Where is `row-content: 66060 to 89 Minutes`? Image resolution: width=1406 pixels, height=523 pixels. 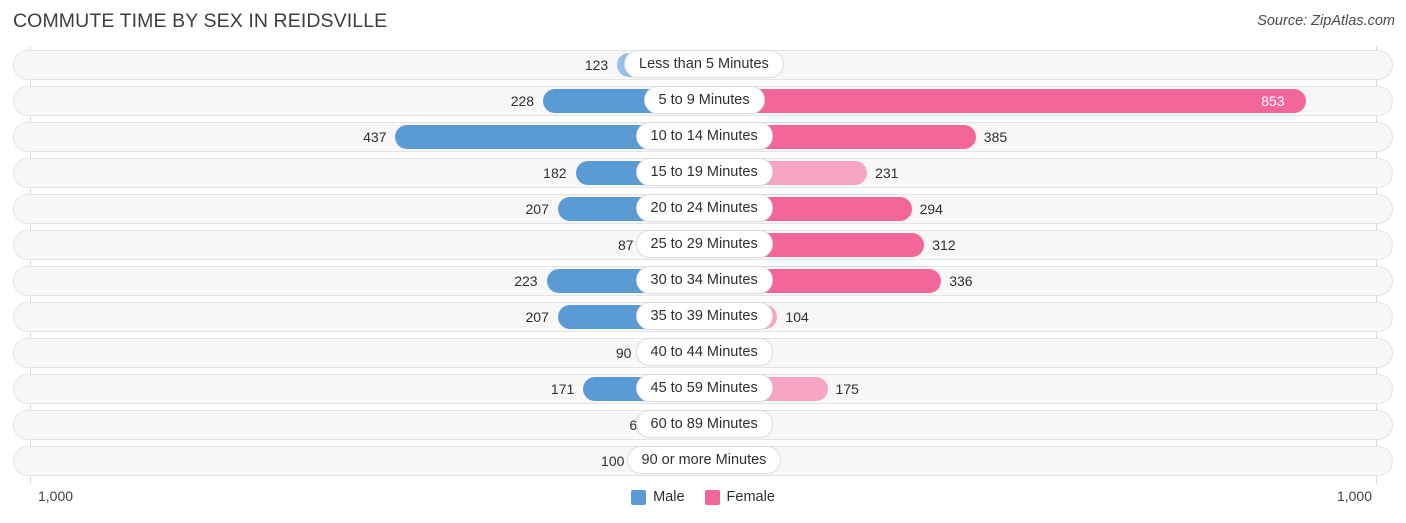
row-content: 66060 to 89 Minutes is located at coordinates (703, 424).